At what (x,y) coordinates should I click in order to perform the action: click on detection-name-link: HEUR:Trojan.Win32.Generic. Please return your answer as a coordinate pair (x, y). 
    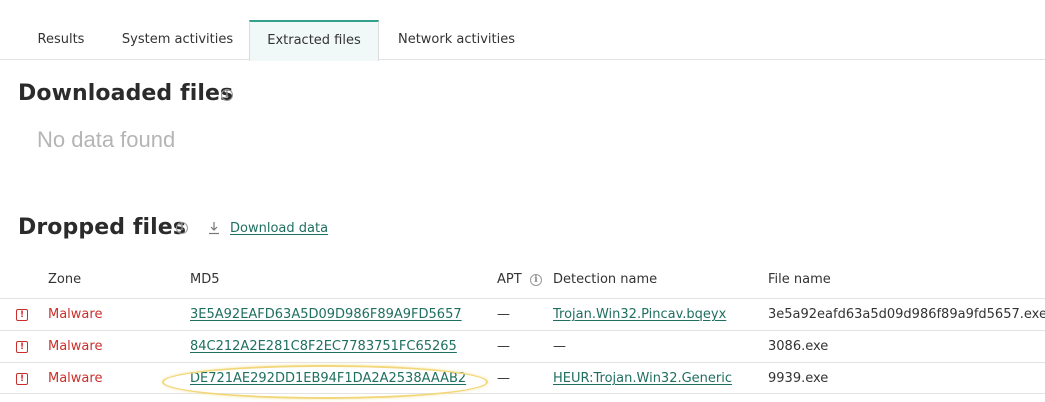
    Looking at the image, I should click on (642, 378).